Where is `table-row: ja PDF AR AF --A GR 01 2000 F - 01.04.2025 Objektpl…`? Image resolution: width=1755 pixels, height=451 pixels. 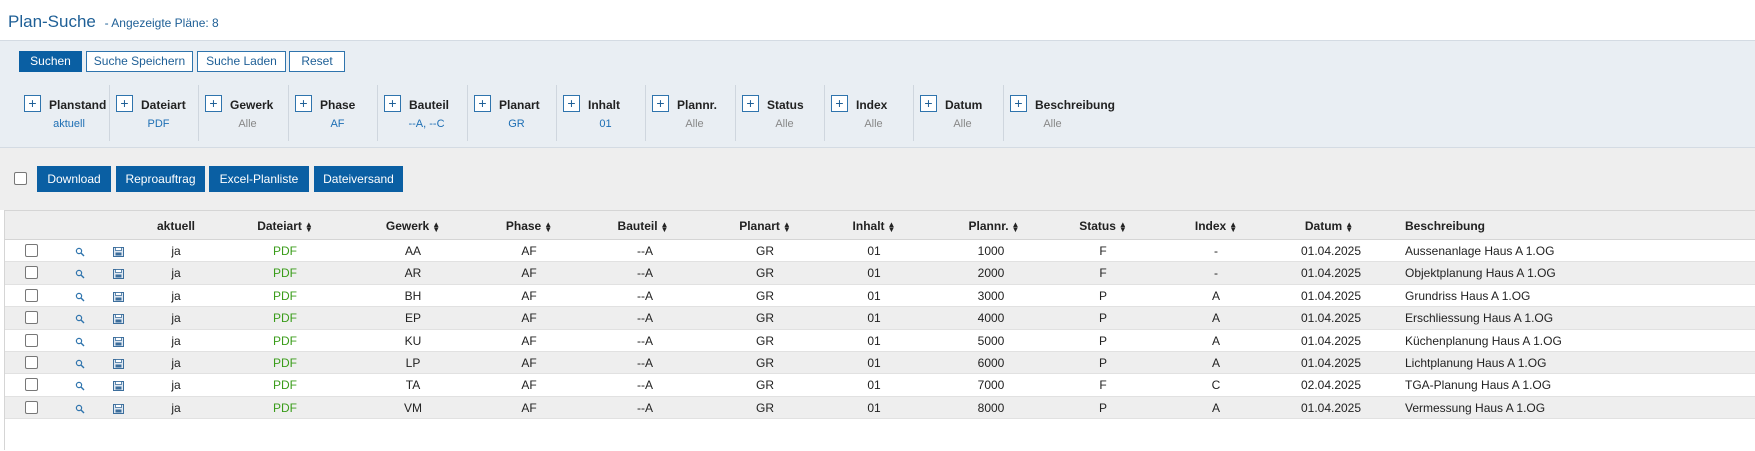
table-row: ja PDF AR AF --A GR 01 2000 F - 01.04.2025 Objektpl… is located at coordinates (880, 273).